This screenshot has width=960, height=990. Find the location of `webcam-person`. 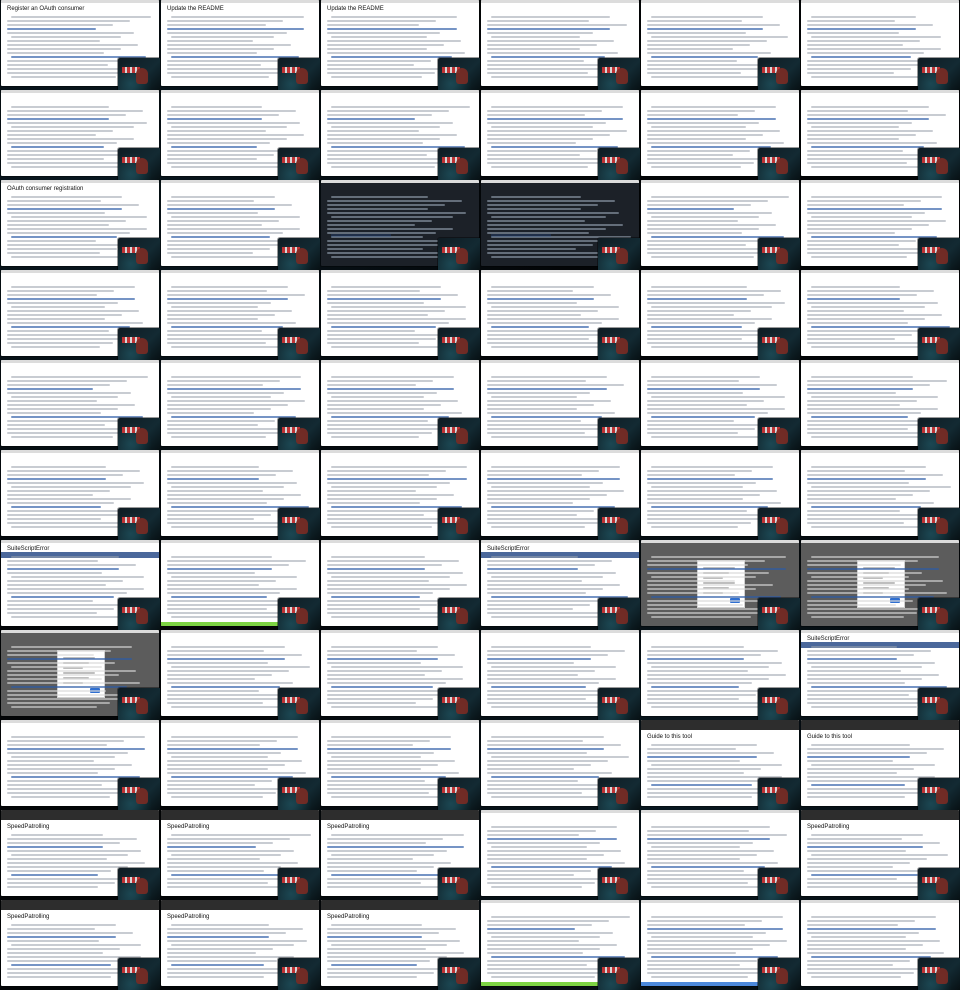

webcam-person is located at coordinates (462, 436).